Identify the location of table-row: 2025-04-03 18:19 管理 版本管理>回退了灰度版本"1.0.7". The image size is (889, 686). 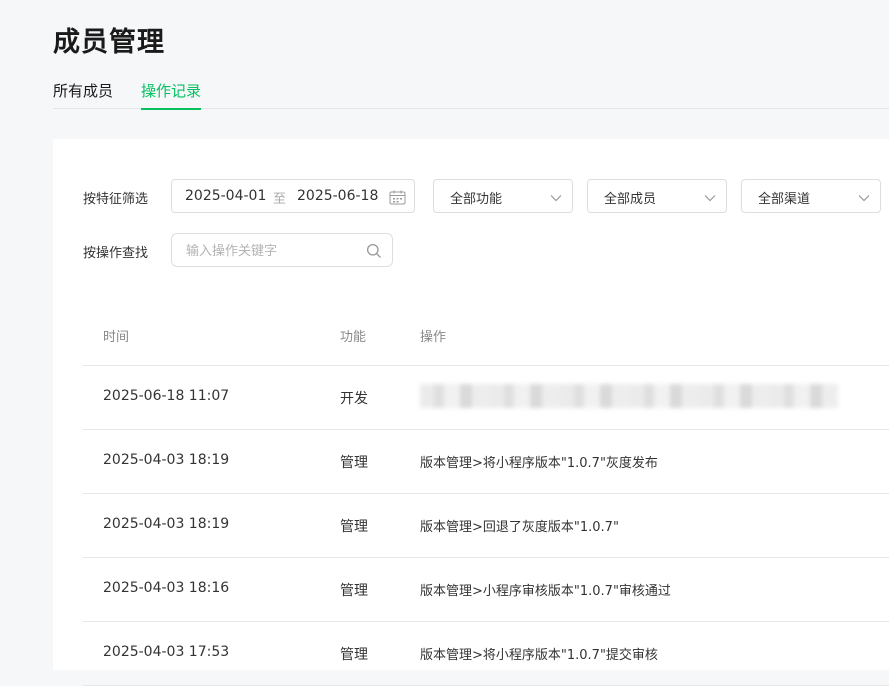
(486, 526).